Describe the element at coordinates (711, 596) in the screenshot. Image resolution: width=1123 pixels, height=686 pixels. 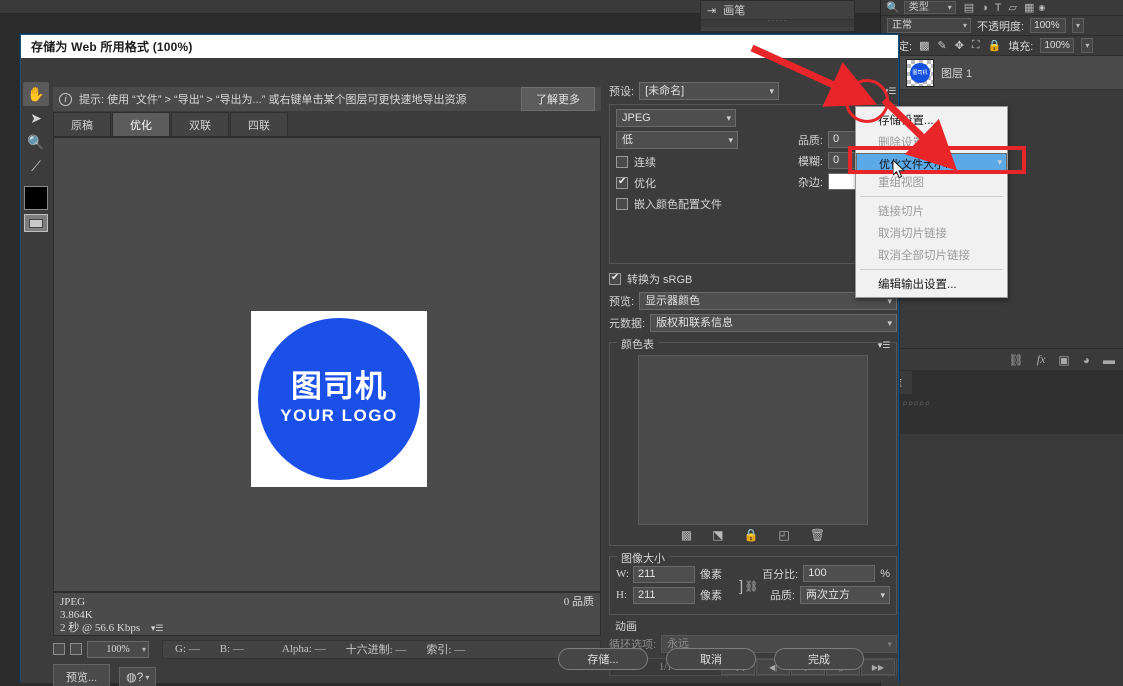
I see `height-unit: 像素` at that location.